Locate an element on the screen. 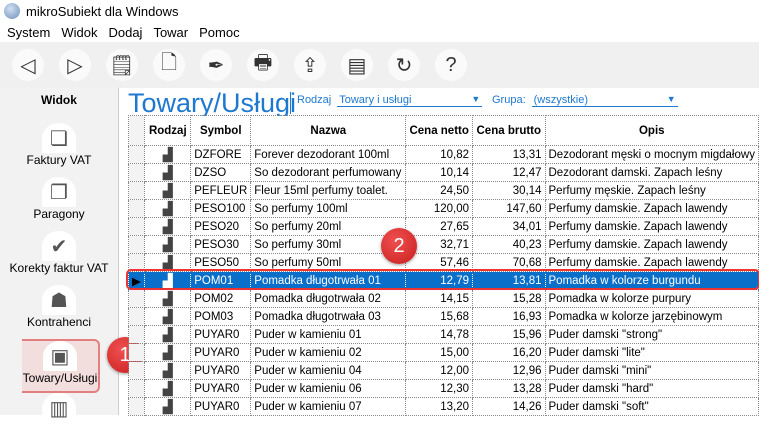 This screenshot has height=447, width=759. column-header-symbol: Symbol is located at coordinates (221, 130).